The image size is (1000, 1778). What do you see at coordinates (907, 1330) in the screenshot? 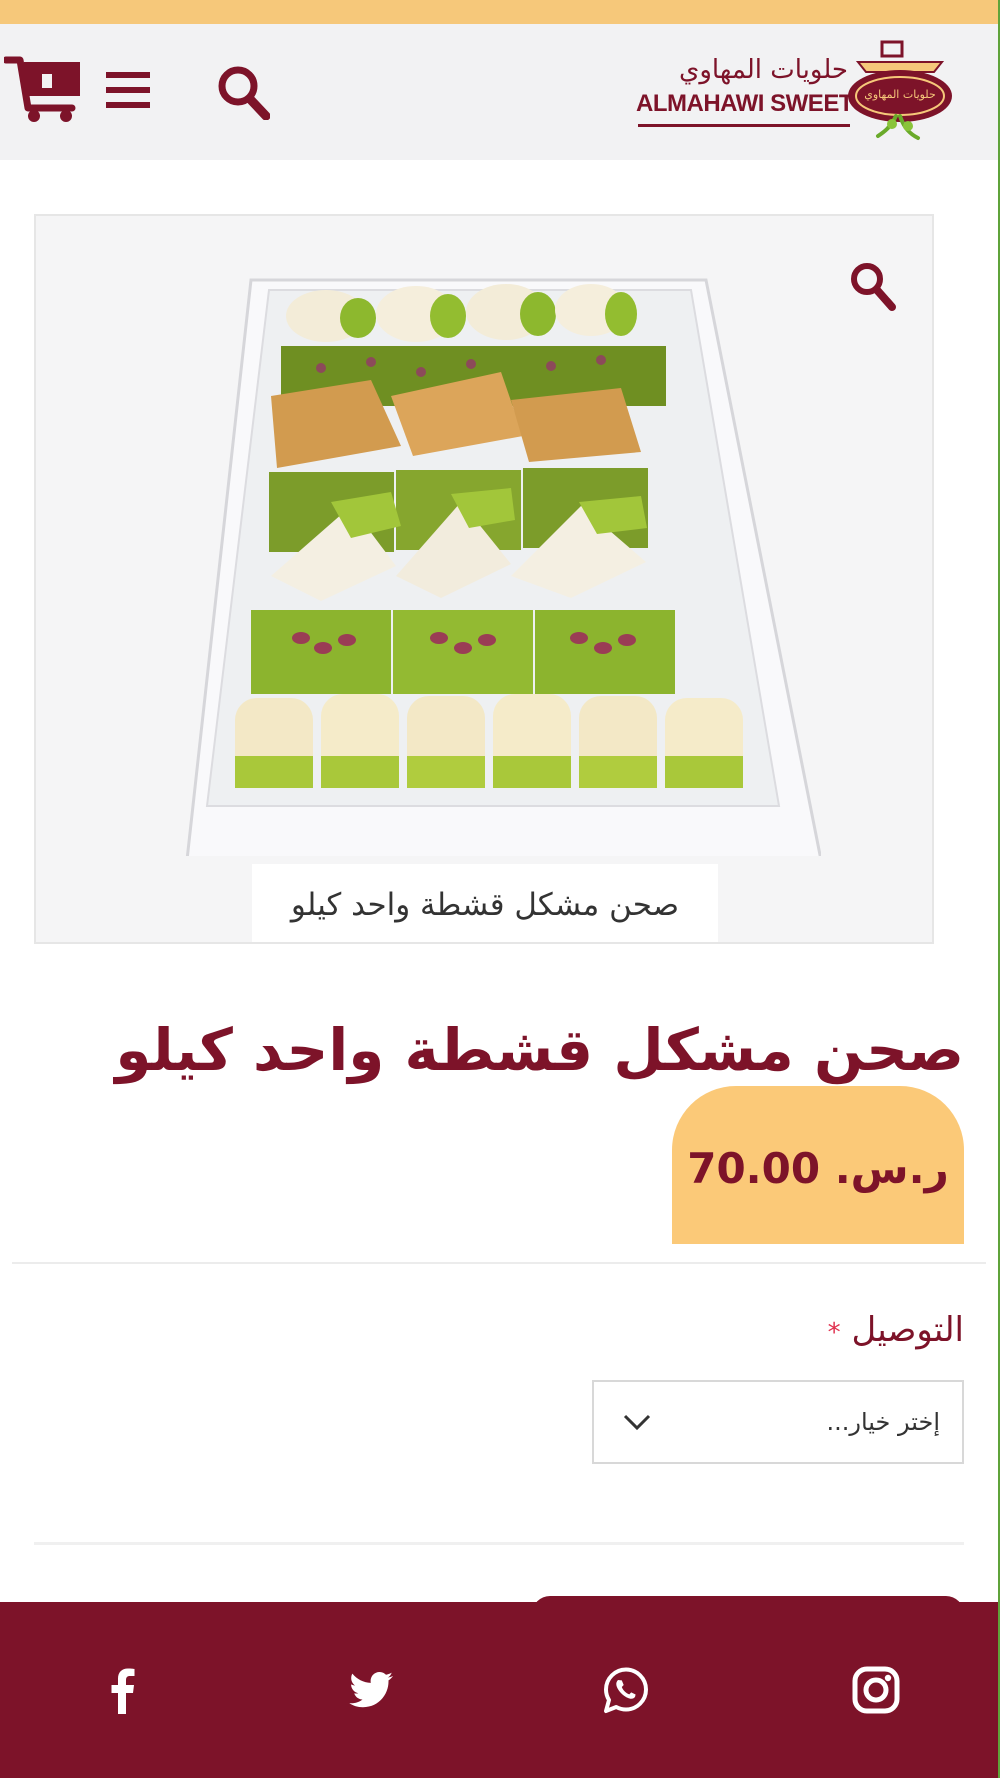
I see `delivery-label-text: التوصيل` at bounding box center [907, 1330].